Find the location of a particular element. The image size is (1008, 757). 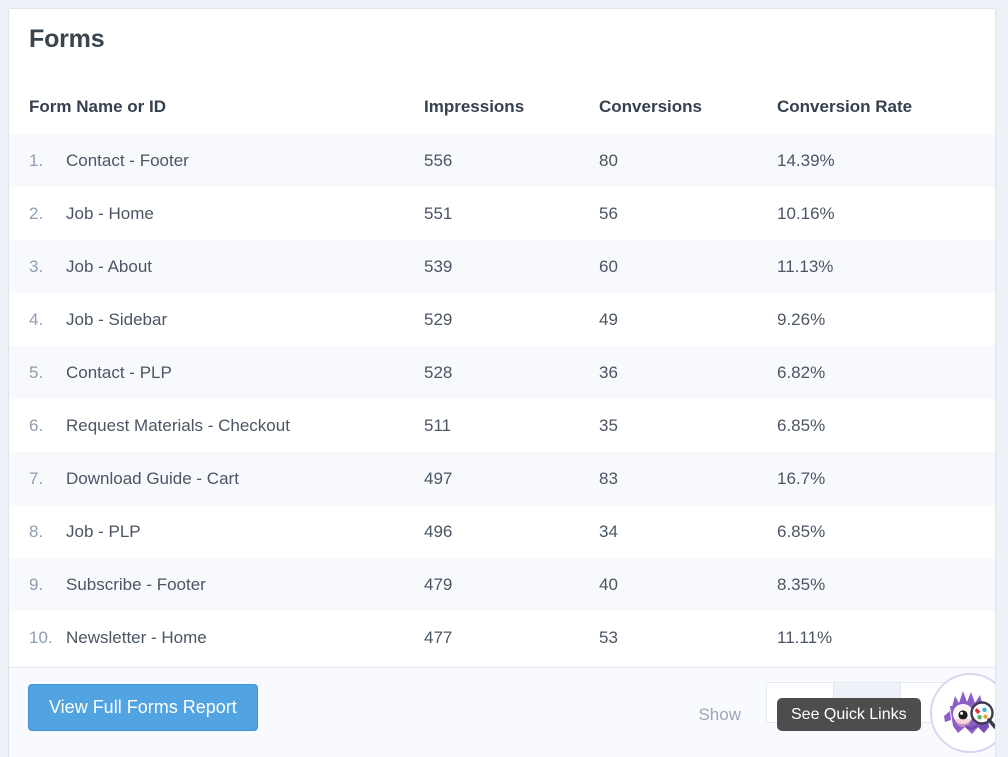

row-conversions: 35 is located at coordinates (608, 425).